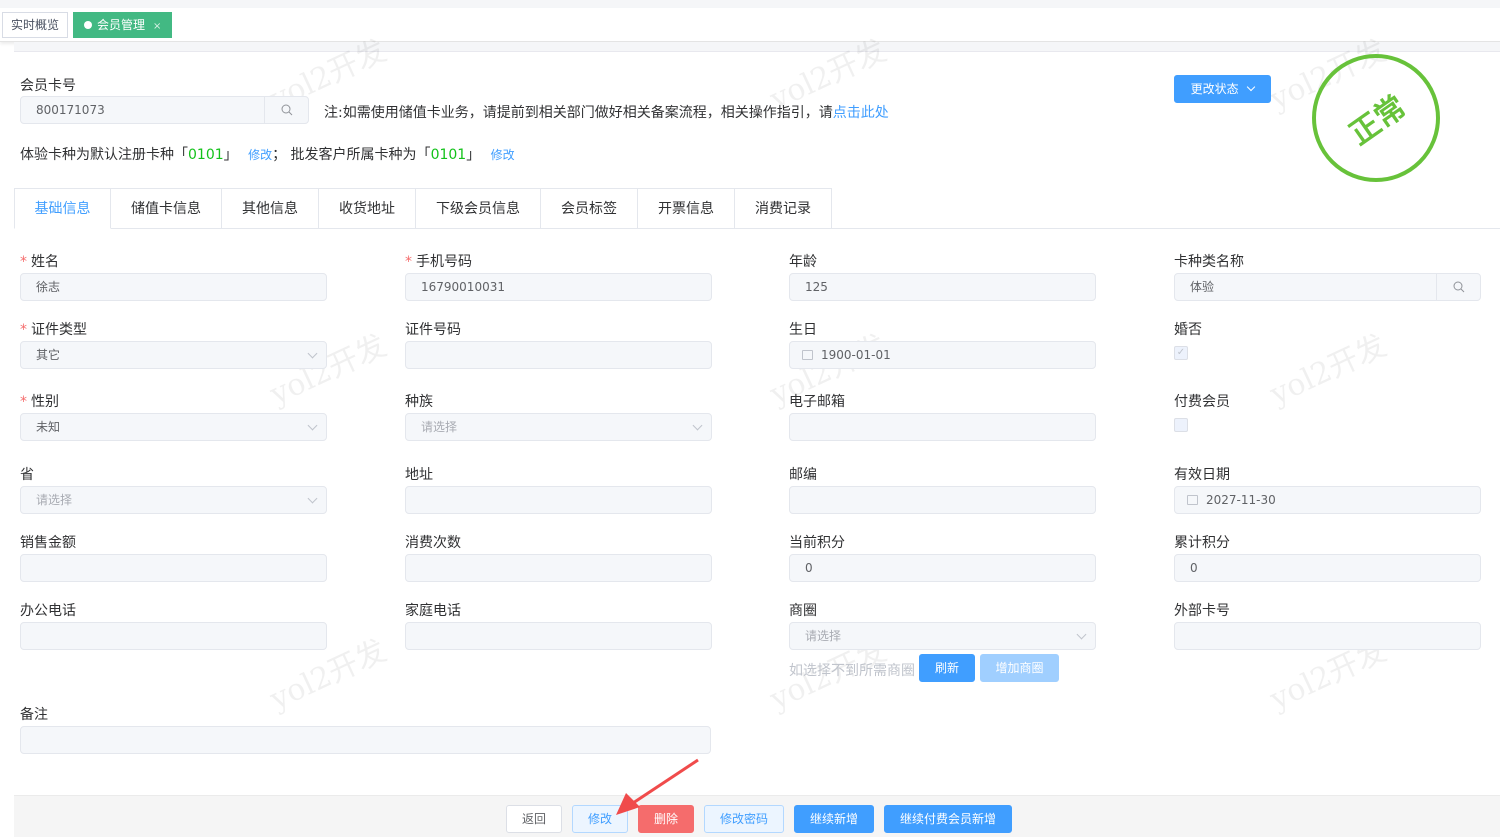  I want to click on input-value: 其它, so click(48, 355).